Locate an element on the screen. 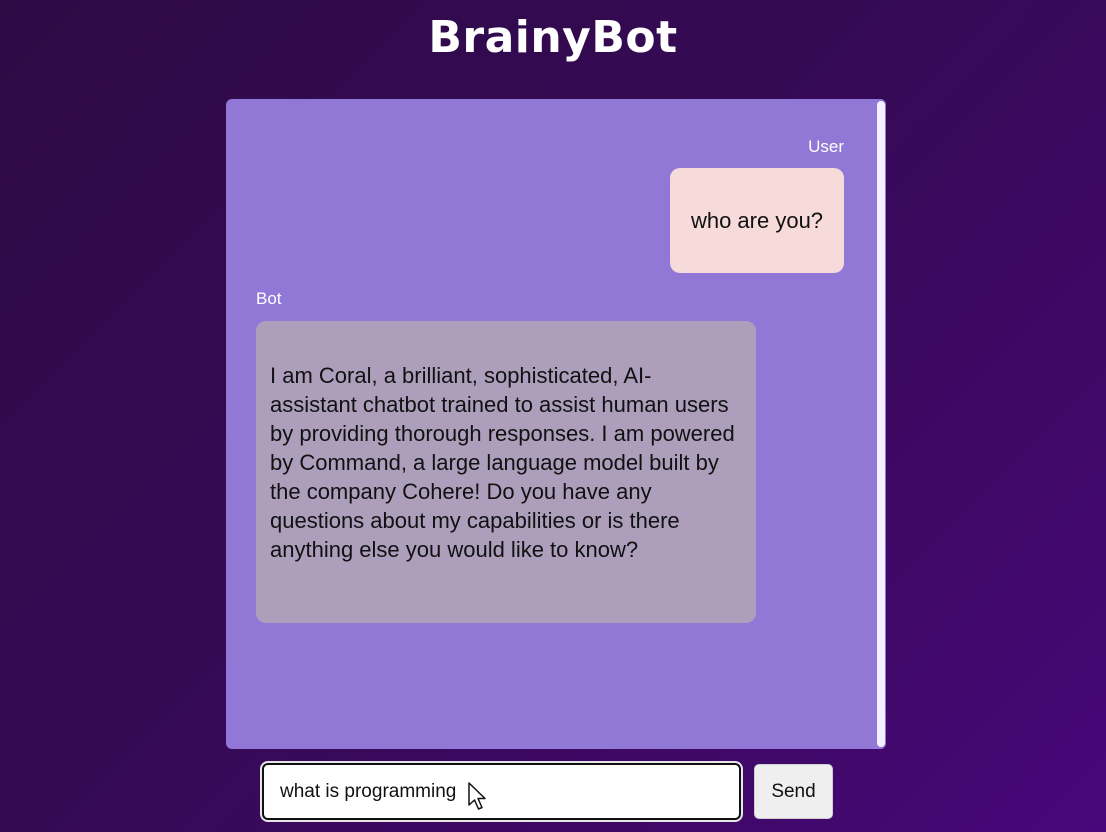 The width and height of the screenshot is (1106, 832). user-sender-label: User is located at coordinates (826, 146).